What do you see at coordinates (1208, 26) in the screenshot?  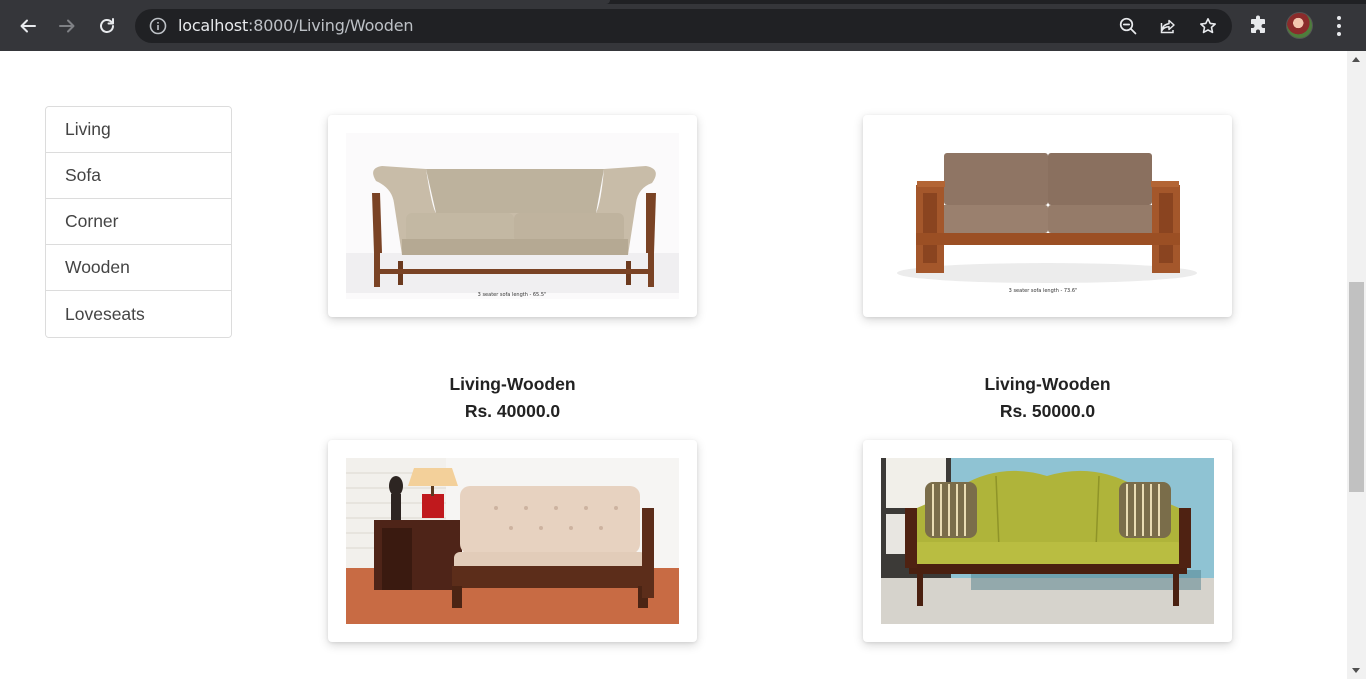 I see `bookmark-star-icon` at bounding box center [1208, 26].